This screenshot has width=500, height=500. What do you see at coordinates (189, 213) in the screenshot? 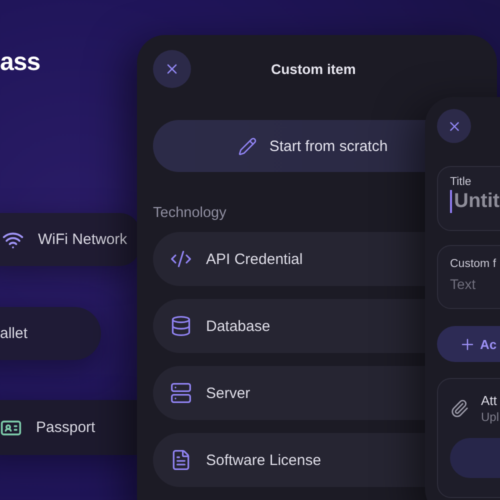
I see `section-label: Technology` at bounding box center [189, 213].